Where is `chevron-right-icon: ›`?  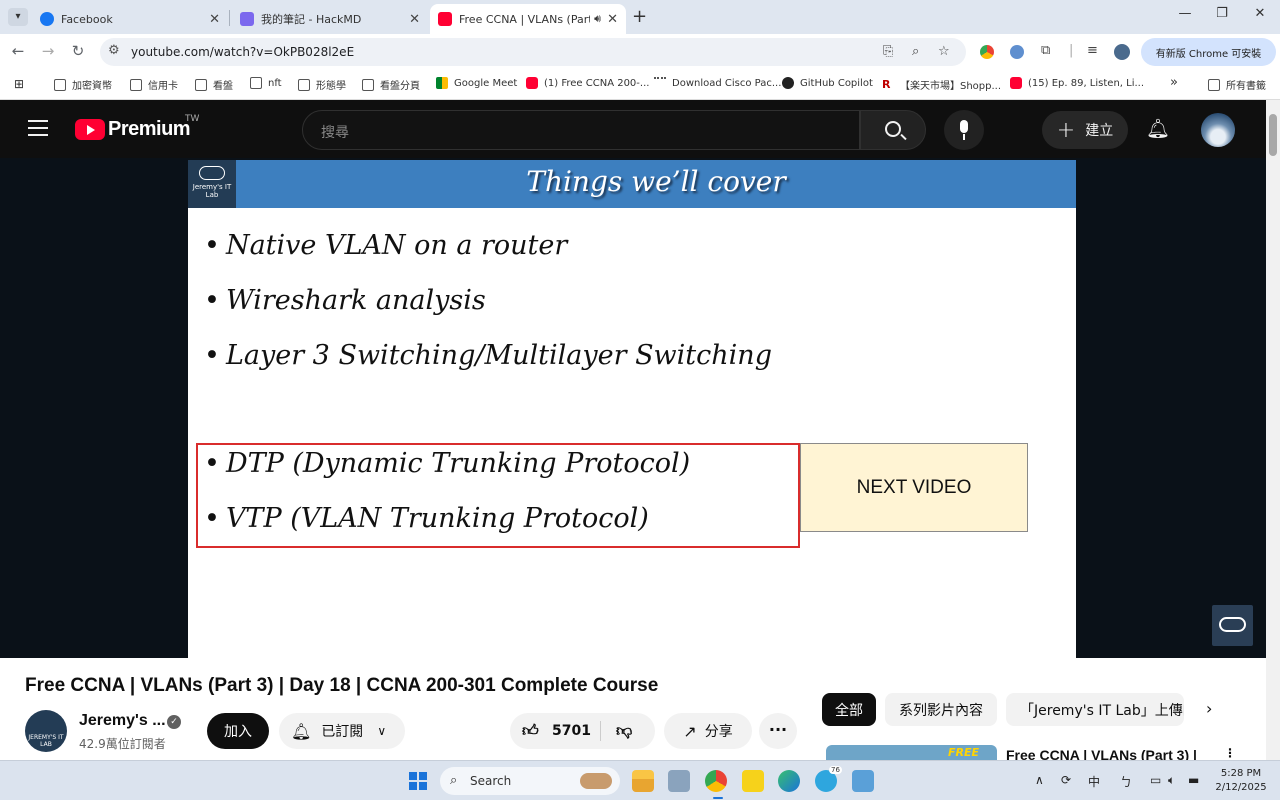 chevron-right-icon: › is located at coordinates (1209, 708).